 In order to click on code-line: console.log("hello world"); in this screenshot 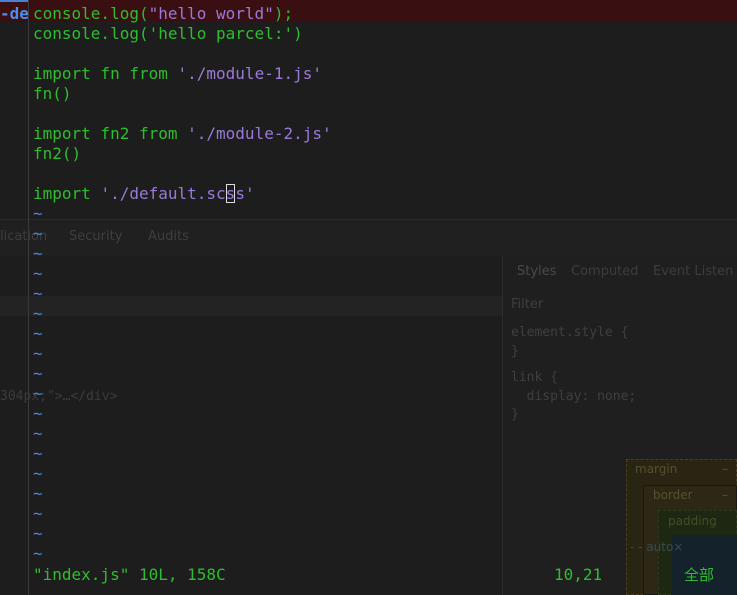, I will do `click(163, 14)`.